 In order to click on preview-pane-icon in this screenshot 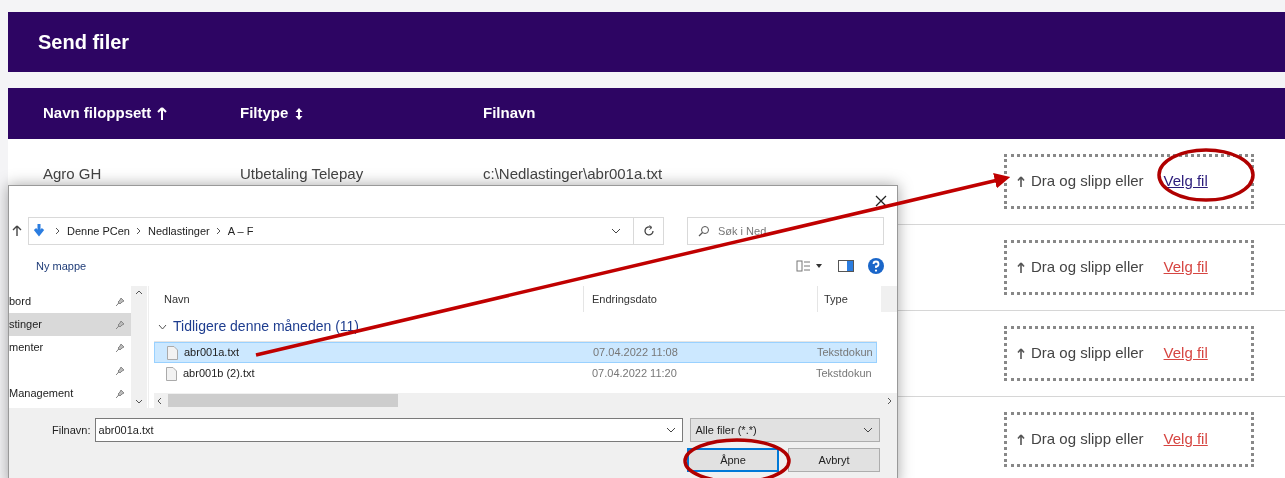, I will do `click(846, 266)`.